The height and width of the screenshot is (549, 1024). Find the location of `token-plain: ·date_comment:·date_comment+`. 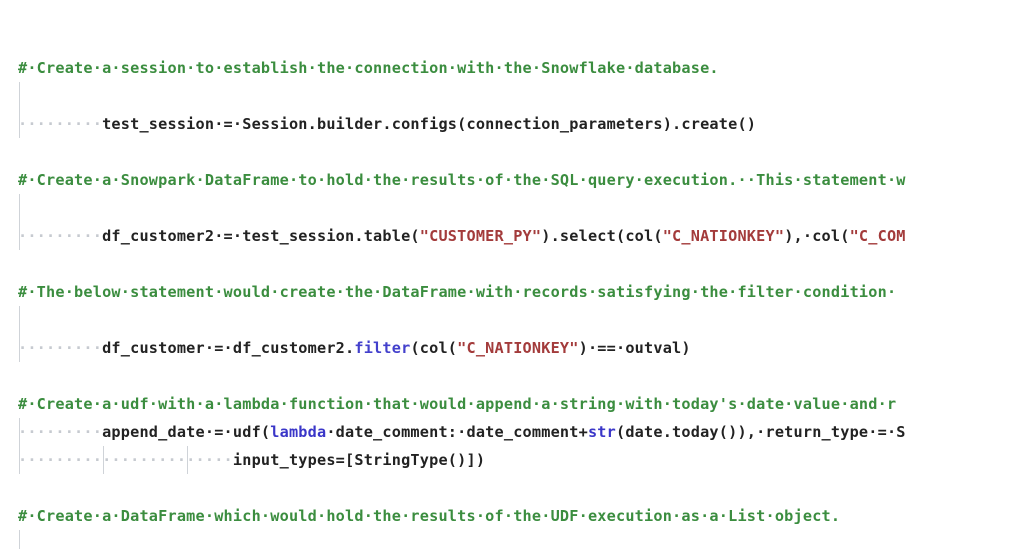

token-plain: ·date_comment:·date_comment+ is located at coordinates (457, 432).